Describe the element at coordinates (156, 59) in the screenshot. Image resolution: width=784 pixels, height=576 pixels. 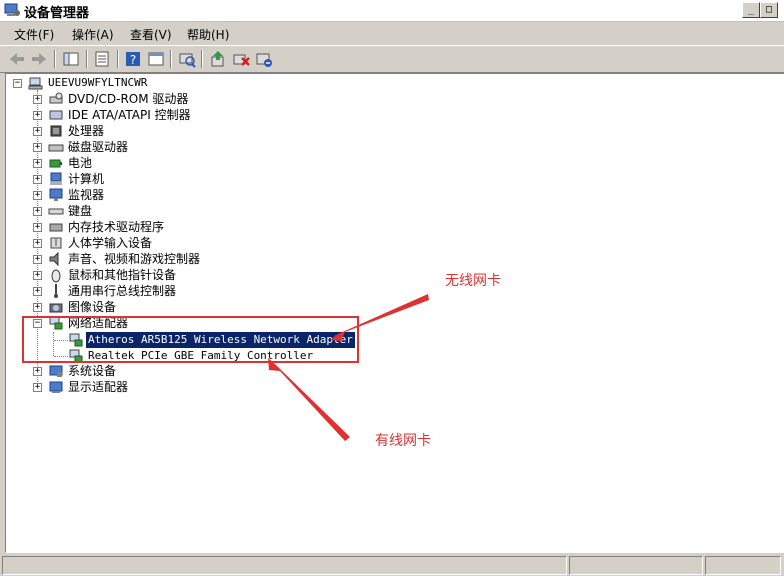
I see `view-icon` at that location.